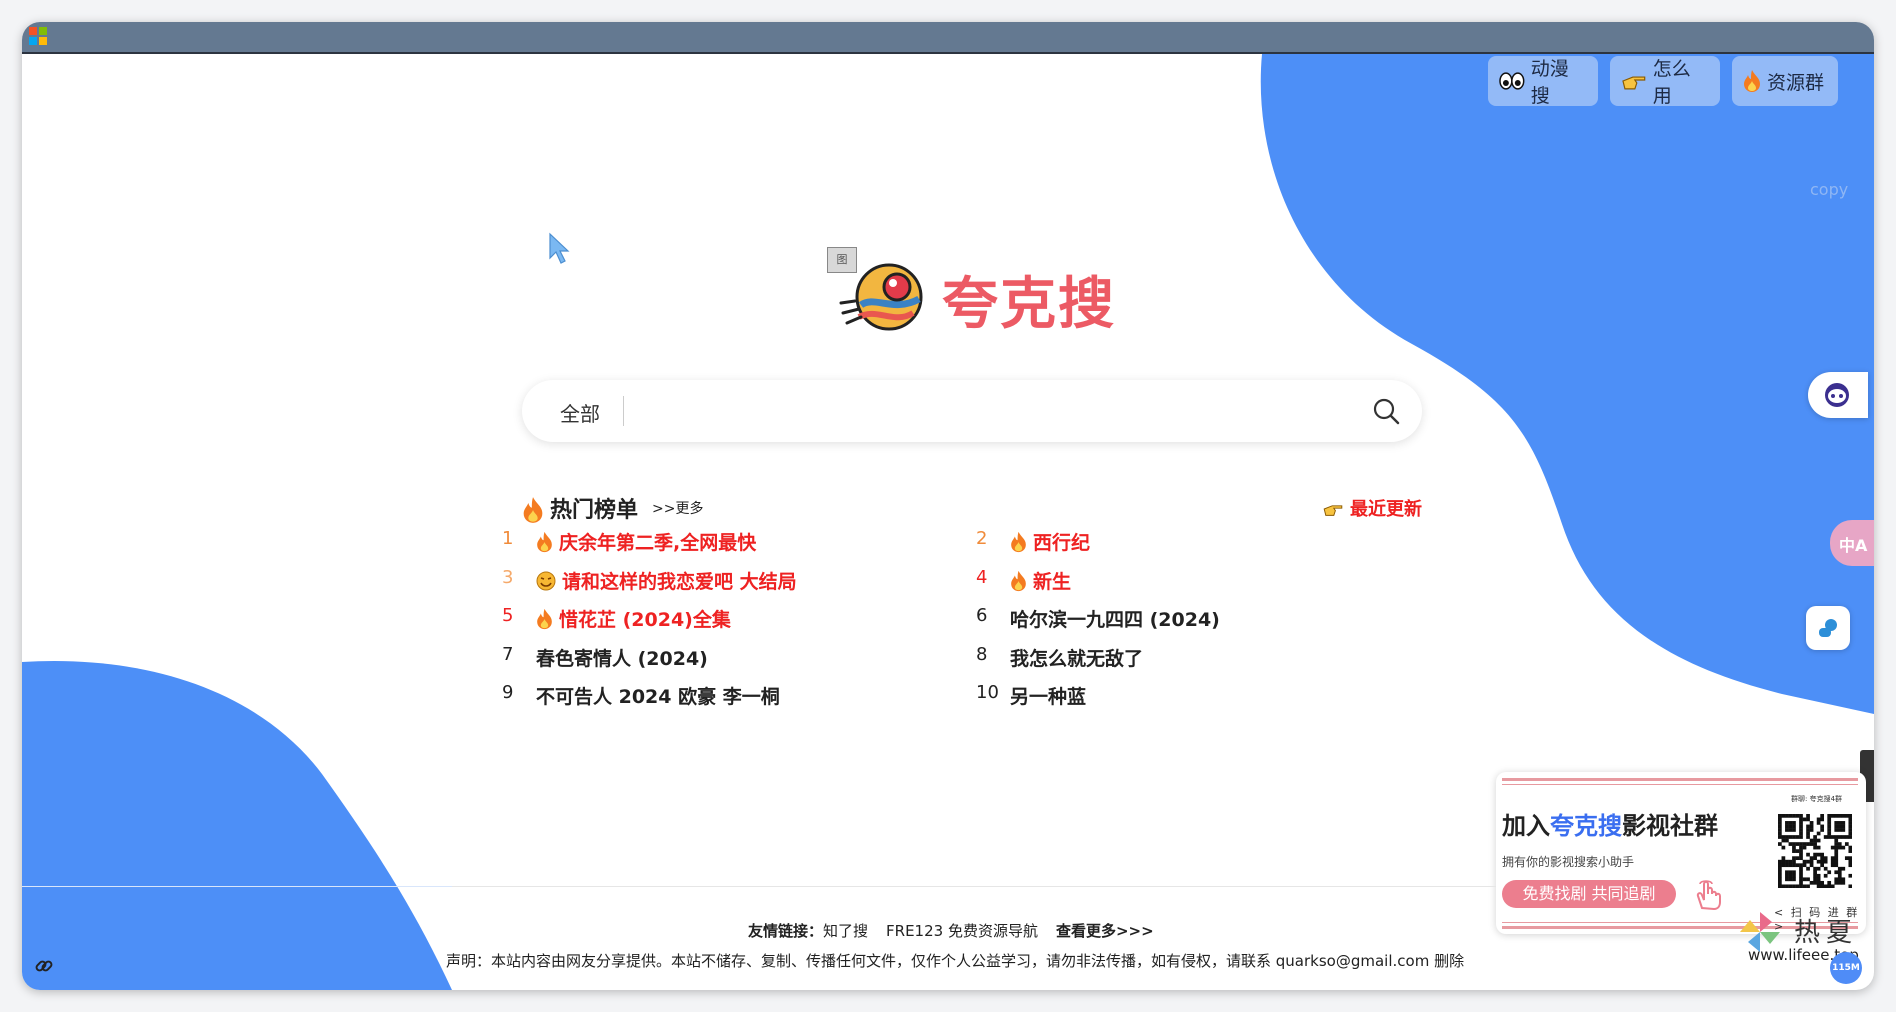 This screenshot has width=1896, height=1012. I want to click on tap-hand-icon, so click(1708, 895).